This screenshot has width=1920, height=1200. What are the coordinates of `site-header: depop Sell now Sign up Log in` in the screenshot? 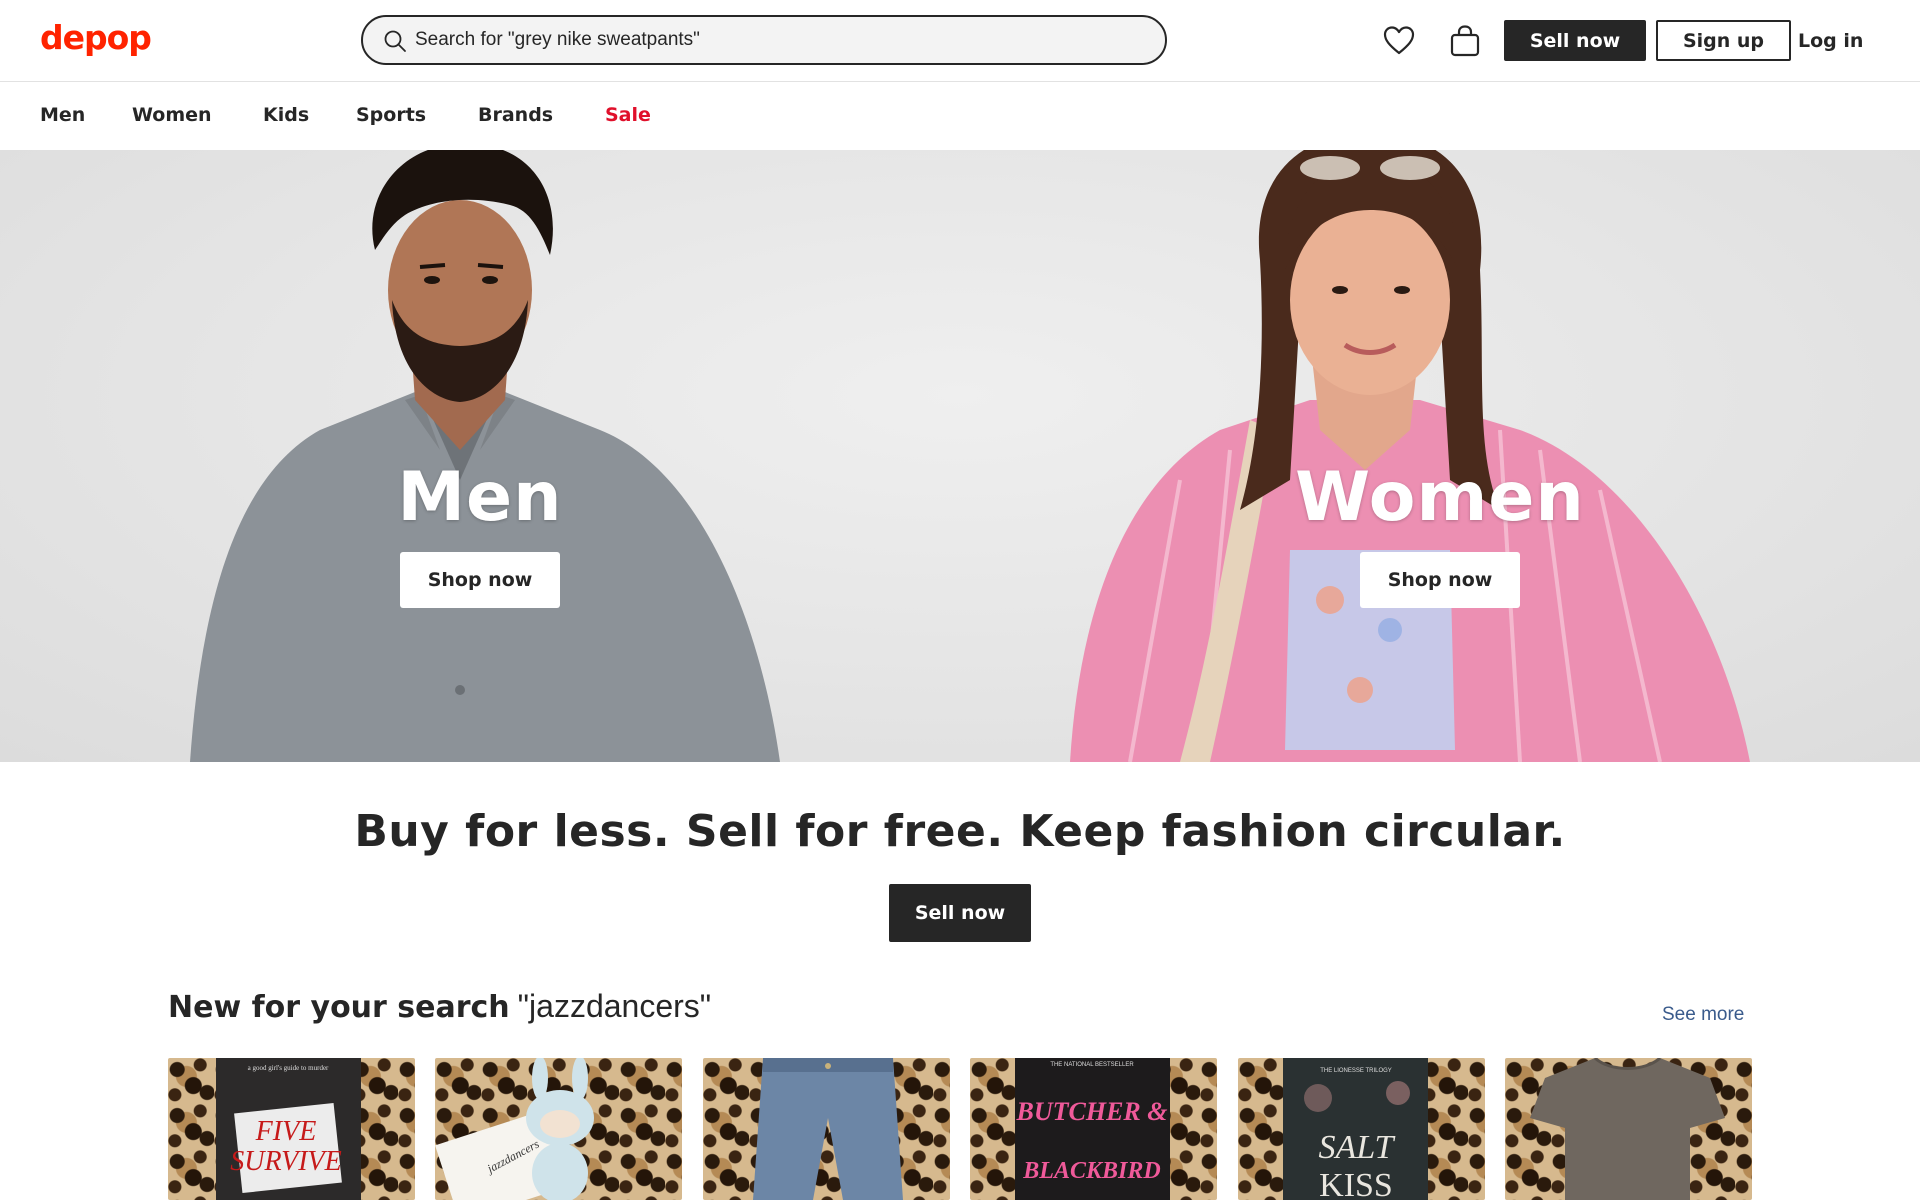 It's located at (960, 41).